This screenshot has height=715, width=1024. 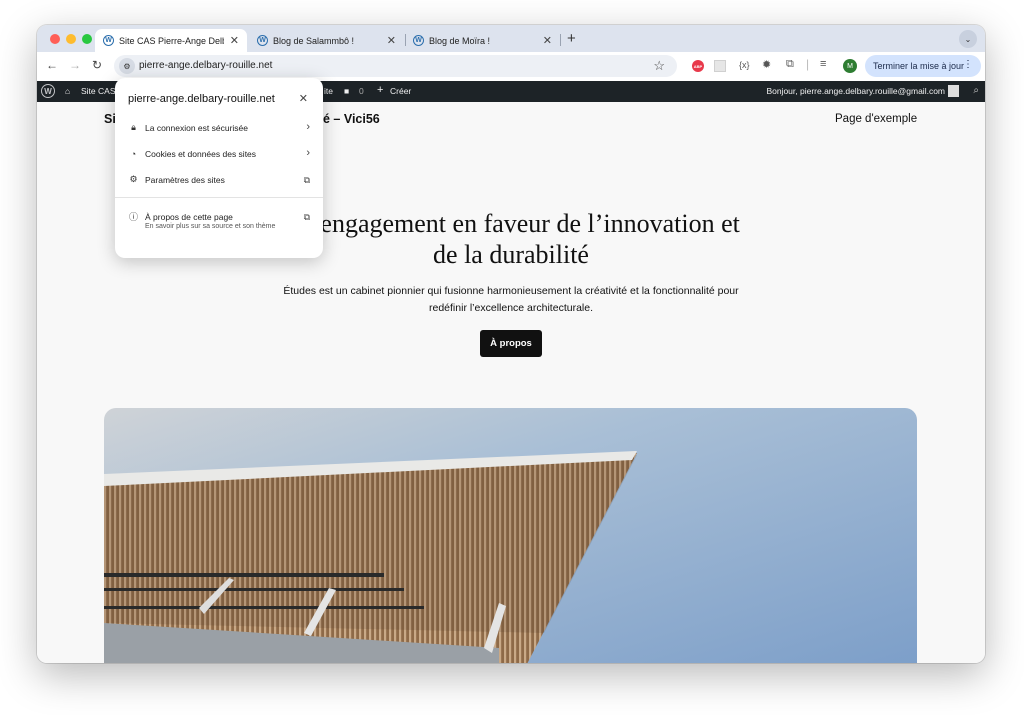 I want to click on address-bar: ⚙ pierre-ange.delbary-rouille.net ☆, so click(x=395, y=66).